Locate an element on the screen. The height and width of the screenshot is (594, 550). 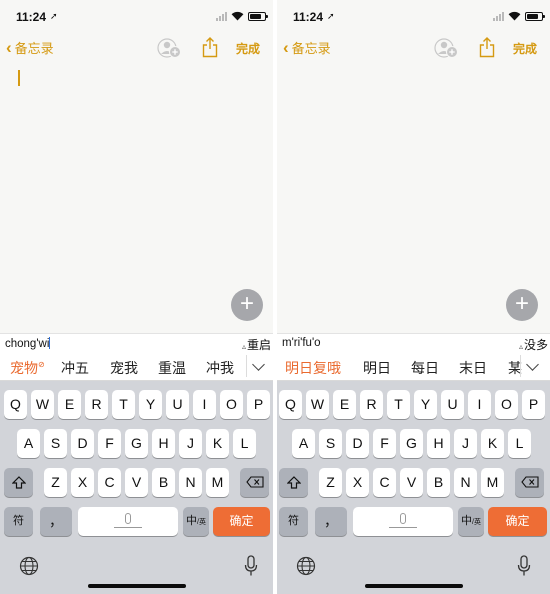
candidate-item: 重温 is located at coordinates (172, 368).